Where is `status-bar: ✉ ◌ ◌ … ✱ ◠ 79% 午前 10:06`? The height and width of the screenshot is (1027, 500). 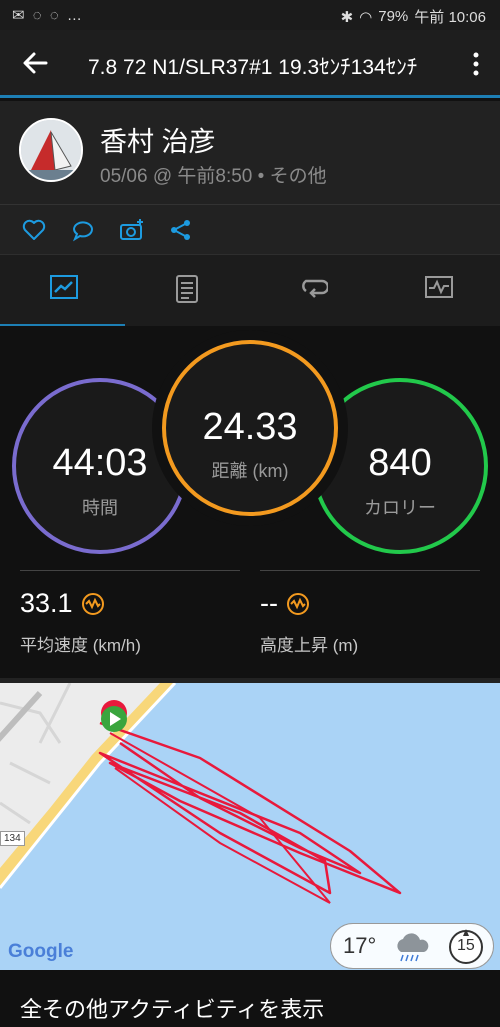
status-bar: ✉ ◌ ◌ … ✱ ◠ 79% 午前 10:06 is located at coordinates (250, 15).